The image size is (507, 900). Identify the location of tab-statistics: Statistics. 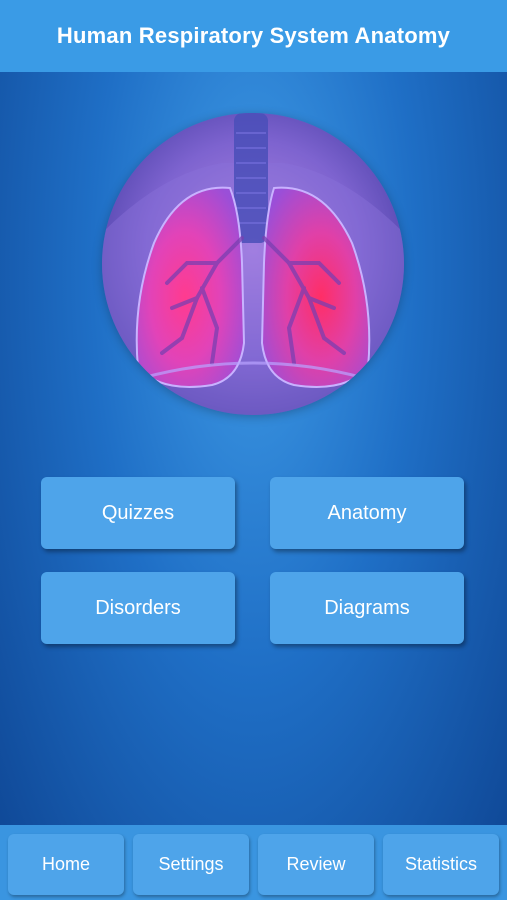
(441, 864).